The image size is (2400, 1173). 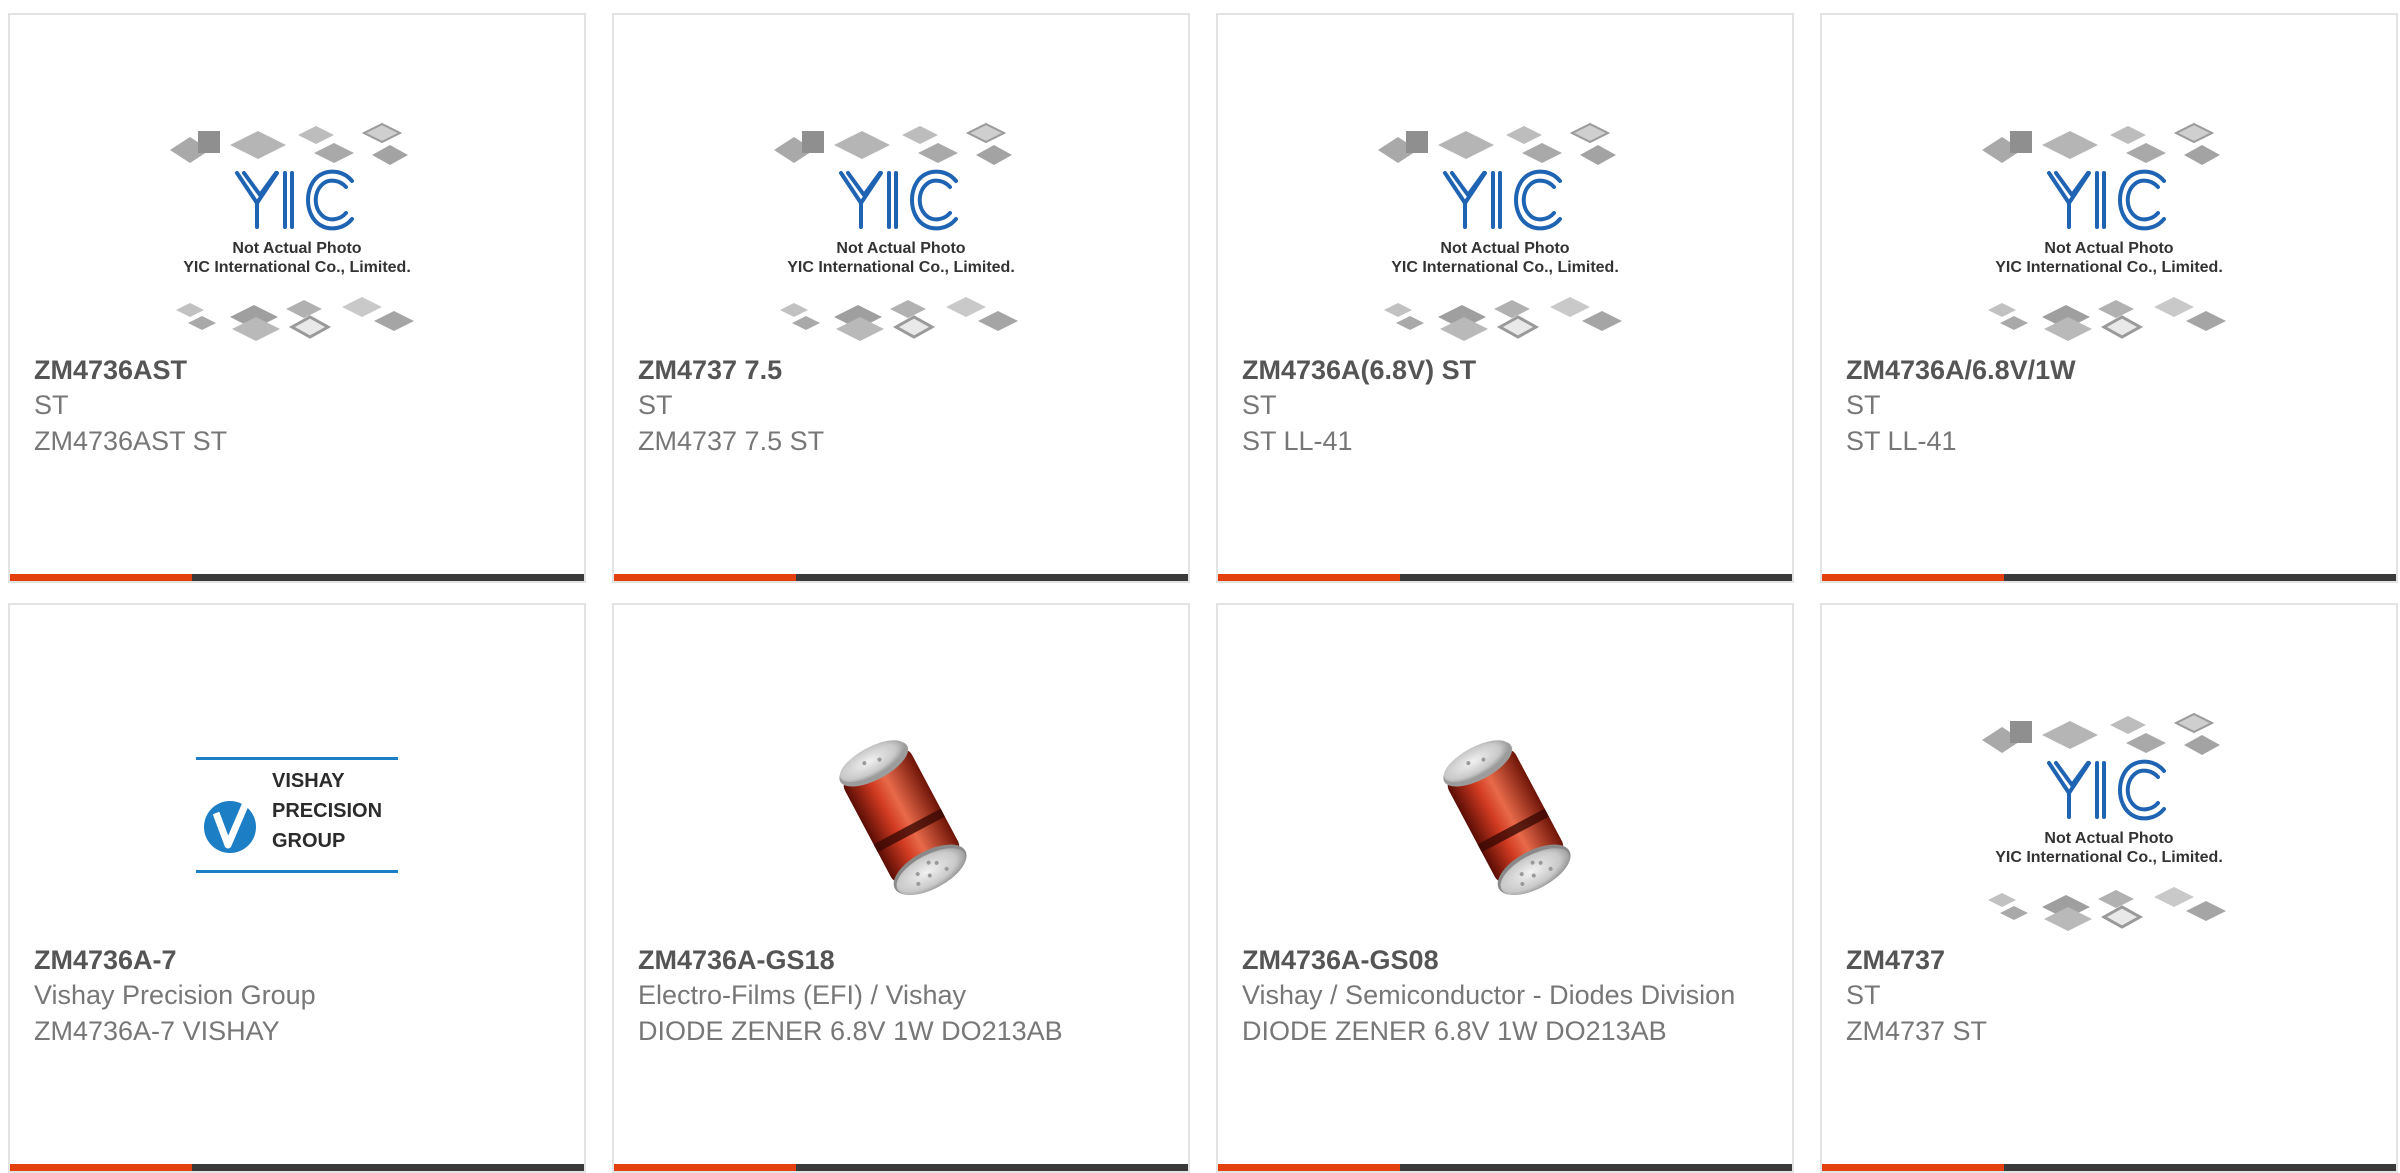 I want to click on product-manufacturer: Electro-Films (EFI) / Vishay, so click(x=802, y=995).